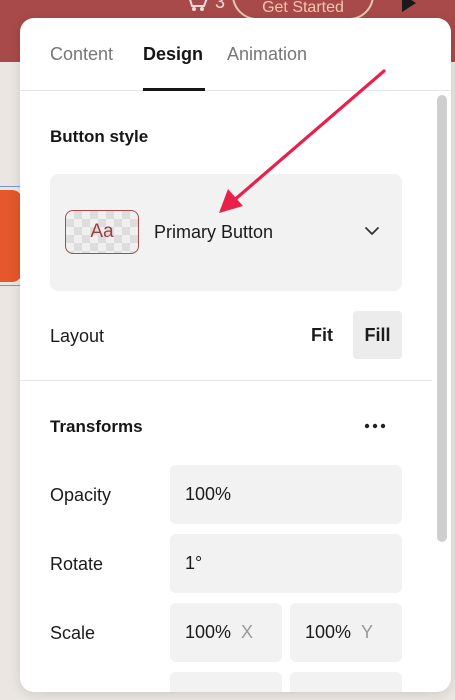  Describe the element at coordinates (442, 318) in the screenshot. I see `scrollbar-thumb` at that location.